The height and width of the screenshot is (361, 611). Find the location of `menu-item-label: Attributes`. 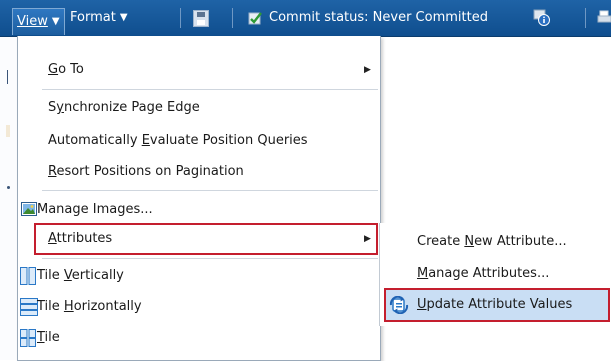

menu-item-label: Attributes is located at coordinates (80, 238).